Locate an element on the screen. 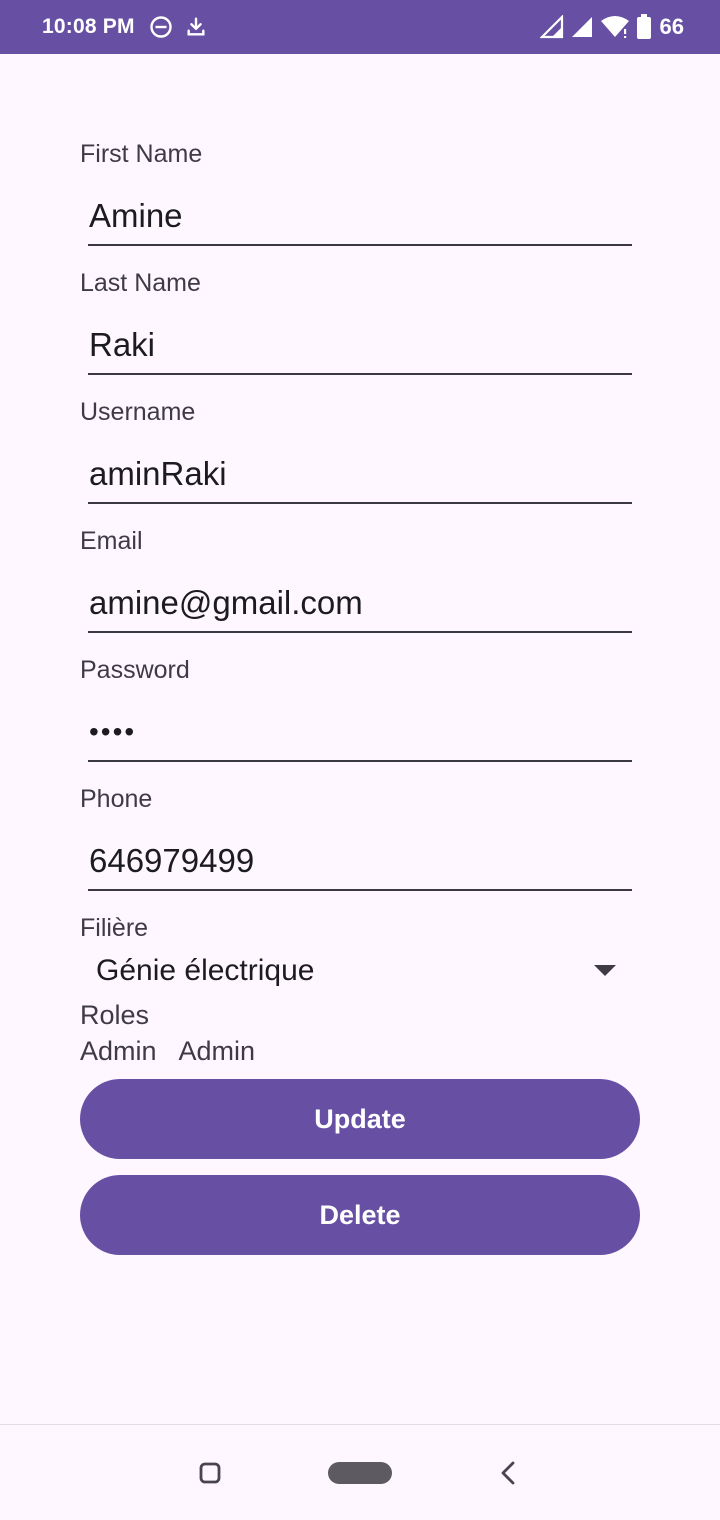  dnd-icon is located at coordinates (161, 27).